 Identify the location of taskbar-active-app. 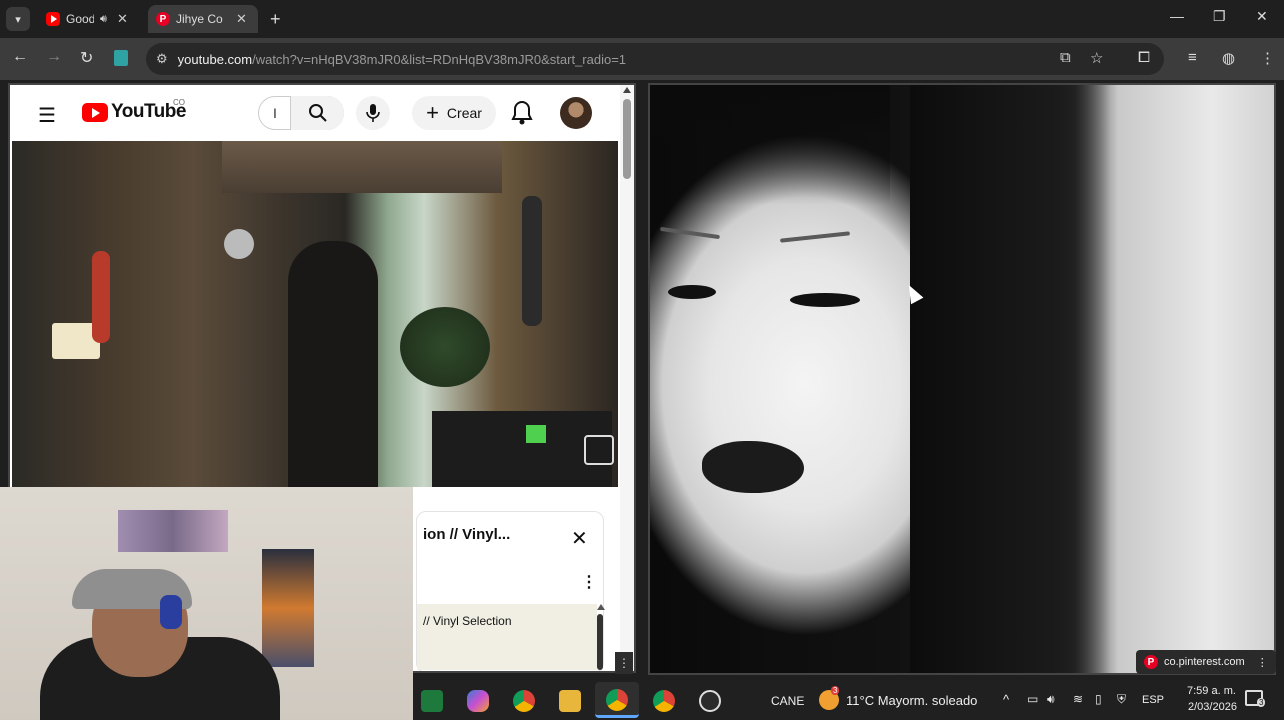
(617, 700).